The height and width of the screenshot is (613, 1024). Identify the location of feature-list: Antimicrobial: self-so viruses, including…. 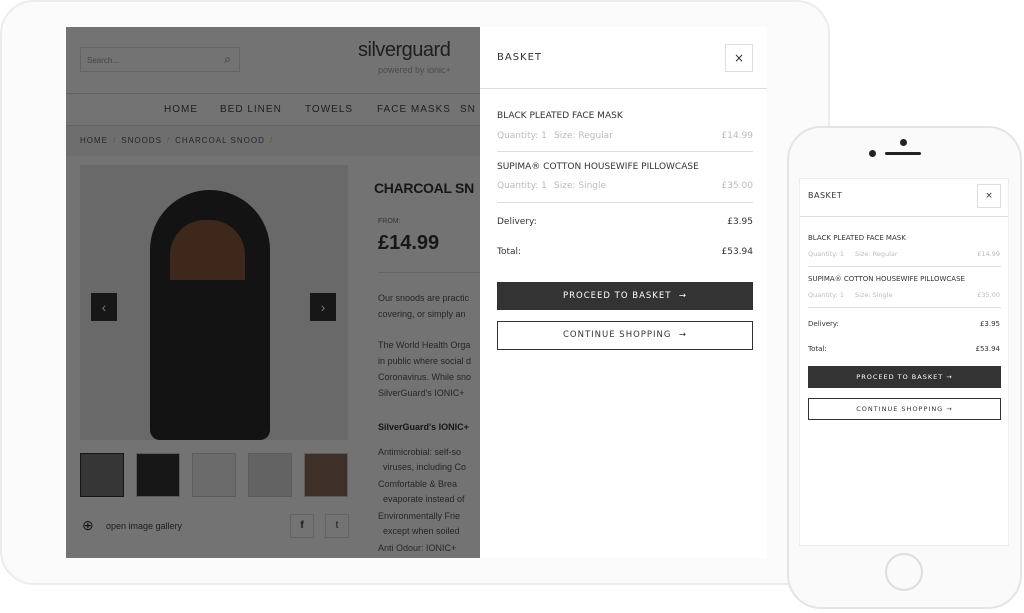
(422, 500).